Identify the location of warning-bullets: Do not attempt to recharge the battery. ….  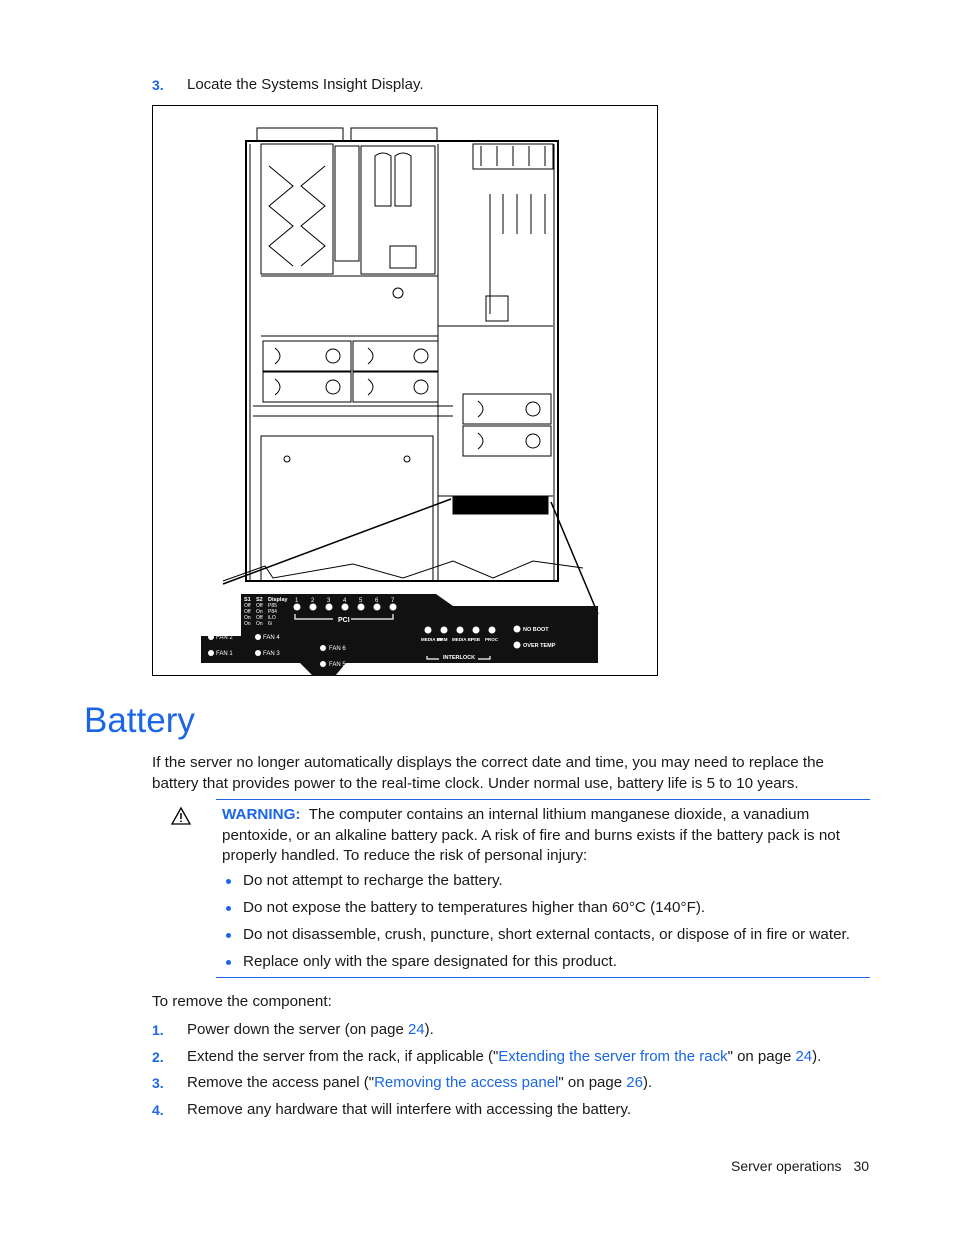
(536, 925).